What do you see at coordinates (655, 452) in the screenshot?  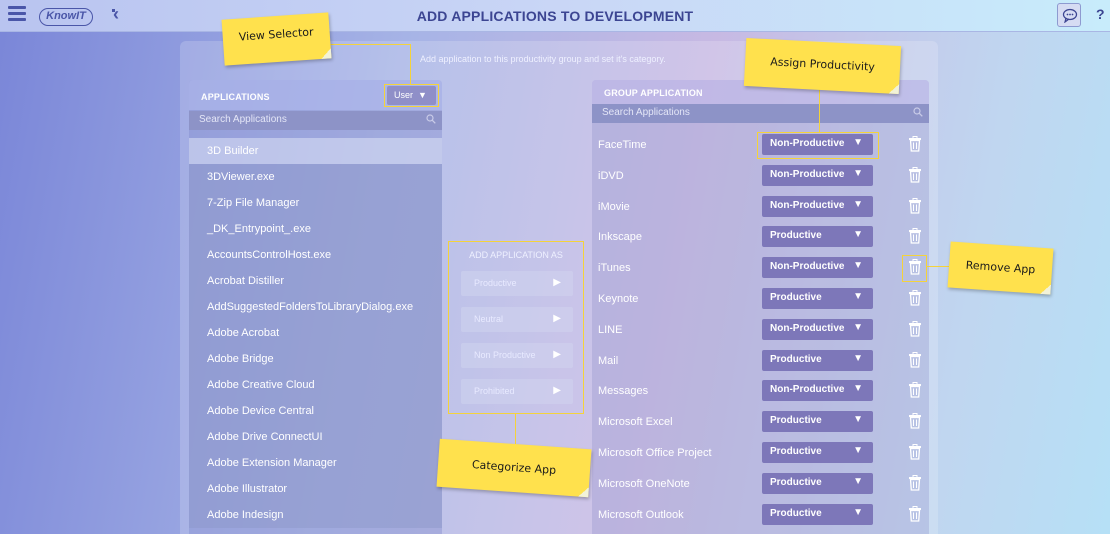 I see `group-app-name: Microsoft Office Project` at bounding box center [655, 452].